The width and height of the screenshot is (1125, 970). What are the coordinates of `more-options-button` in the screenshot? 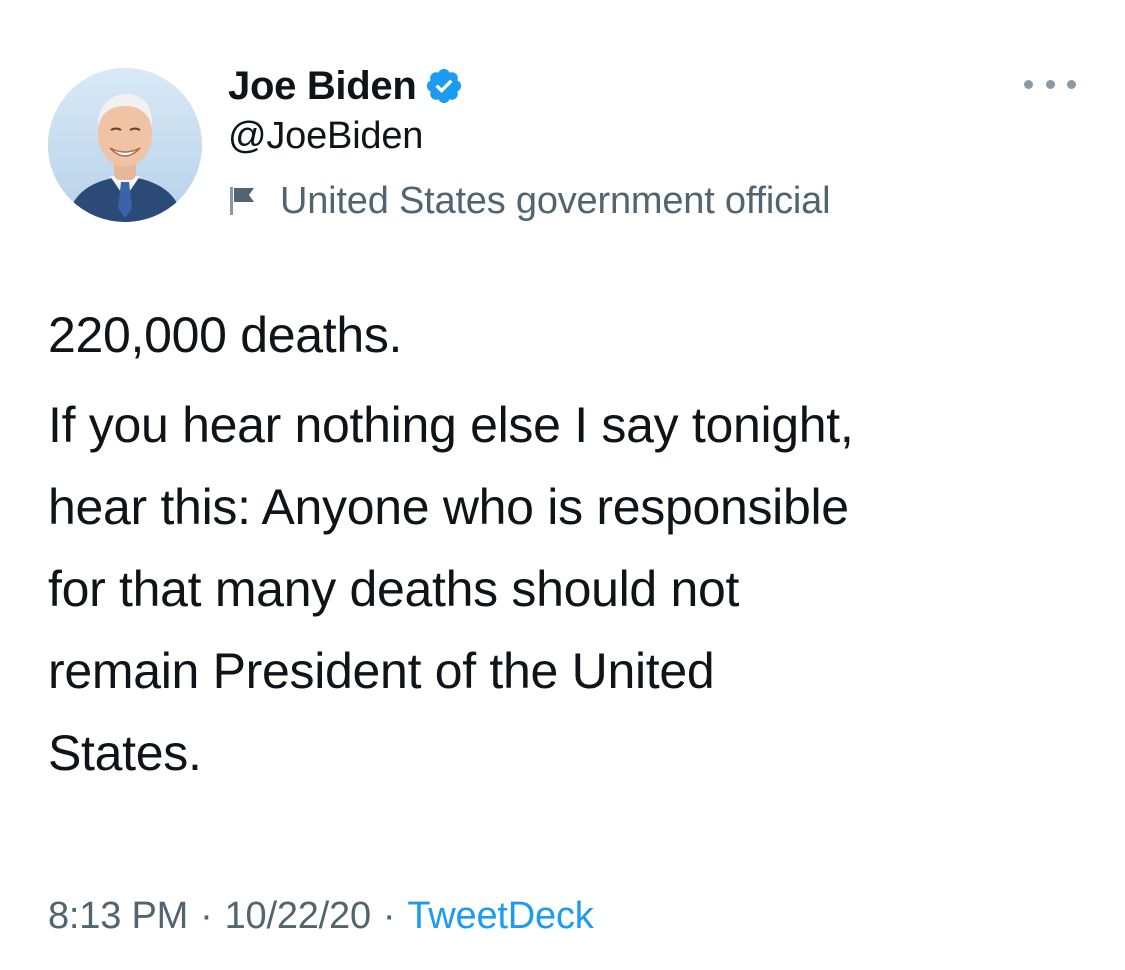 It's located at (1050, 84).